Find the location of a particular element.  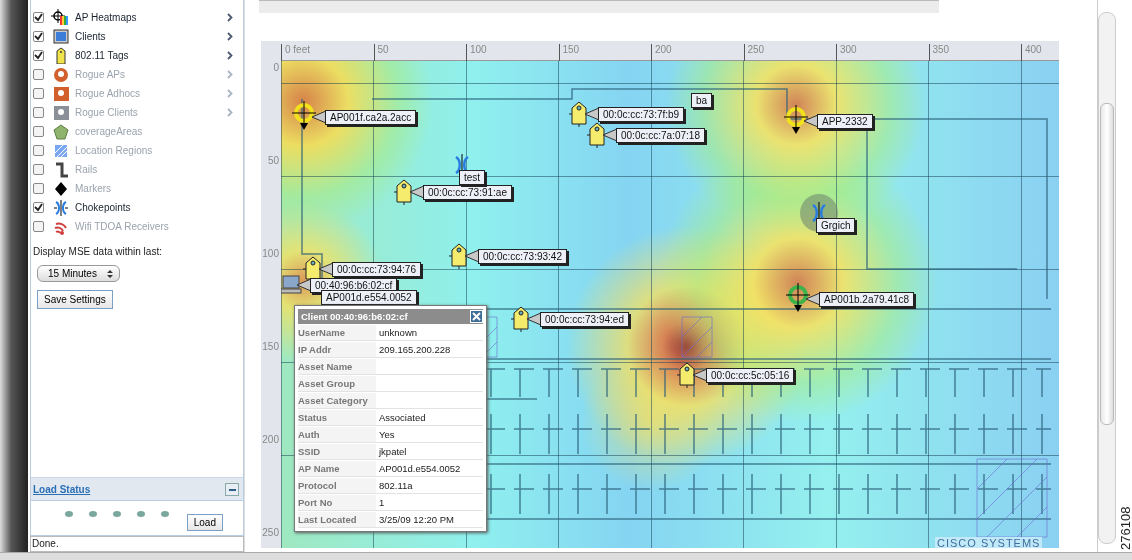

callout-label: AP001f.ca2a.2acc is located at coordinates (371, 117).